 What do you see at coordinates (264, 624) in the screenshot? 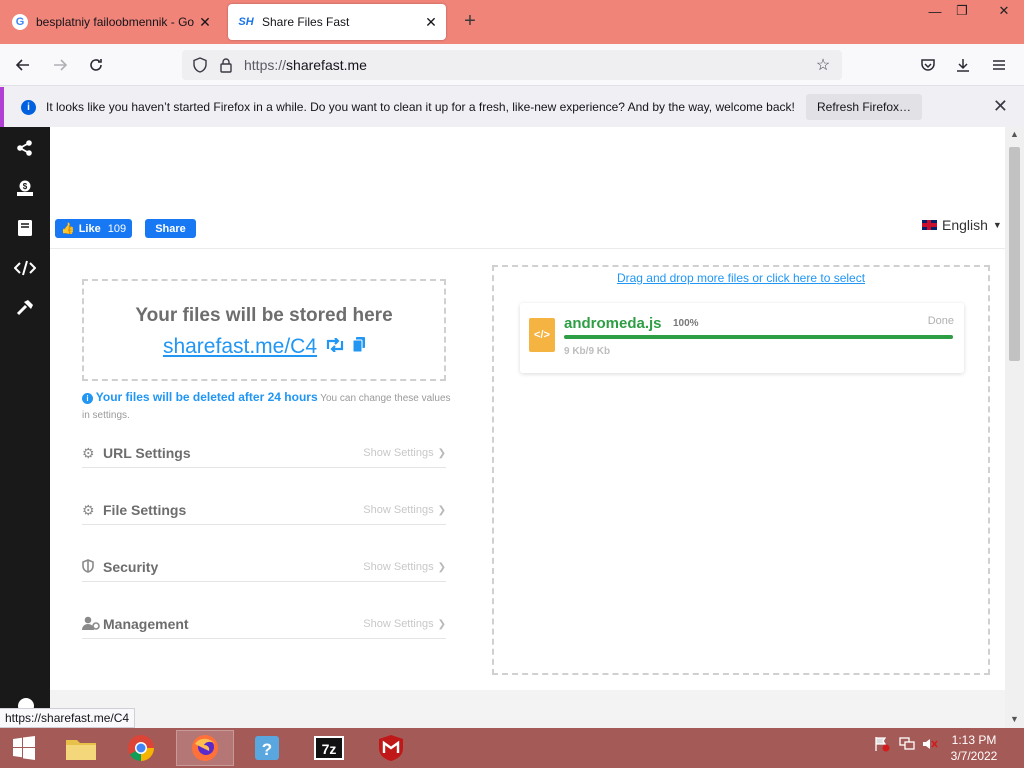
I see `management-settings-row: Management Show Settings ❯` at bounding box center [264, 624].